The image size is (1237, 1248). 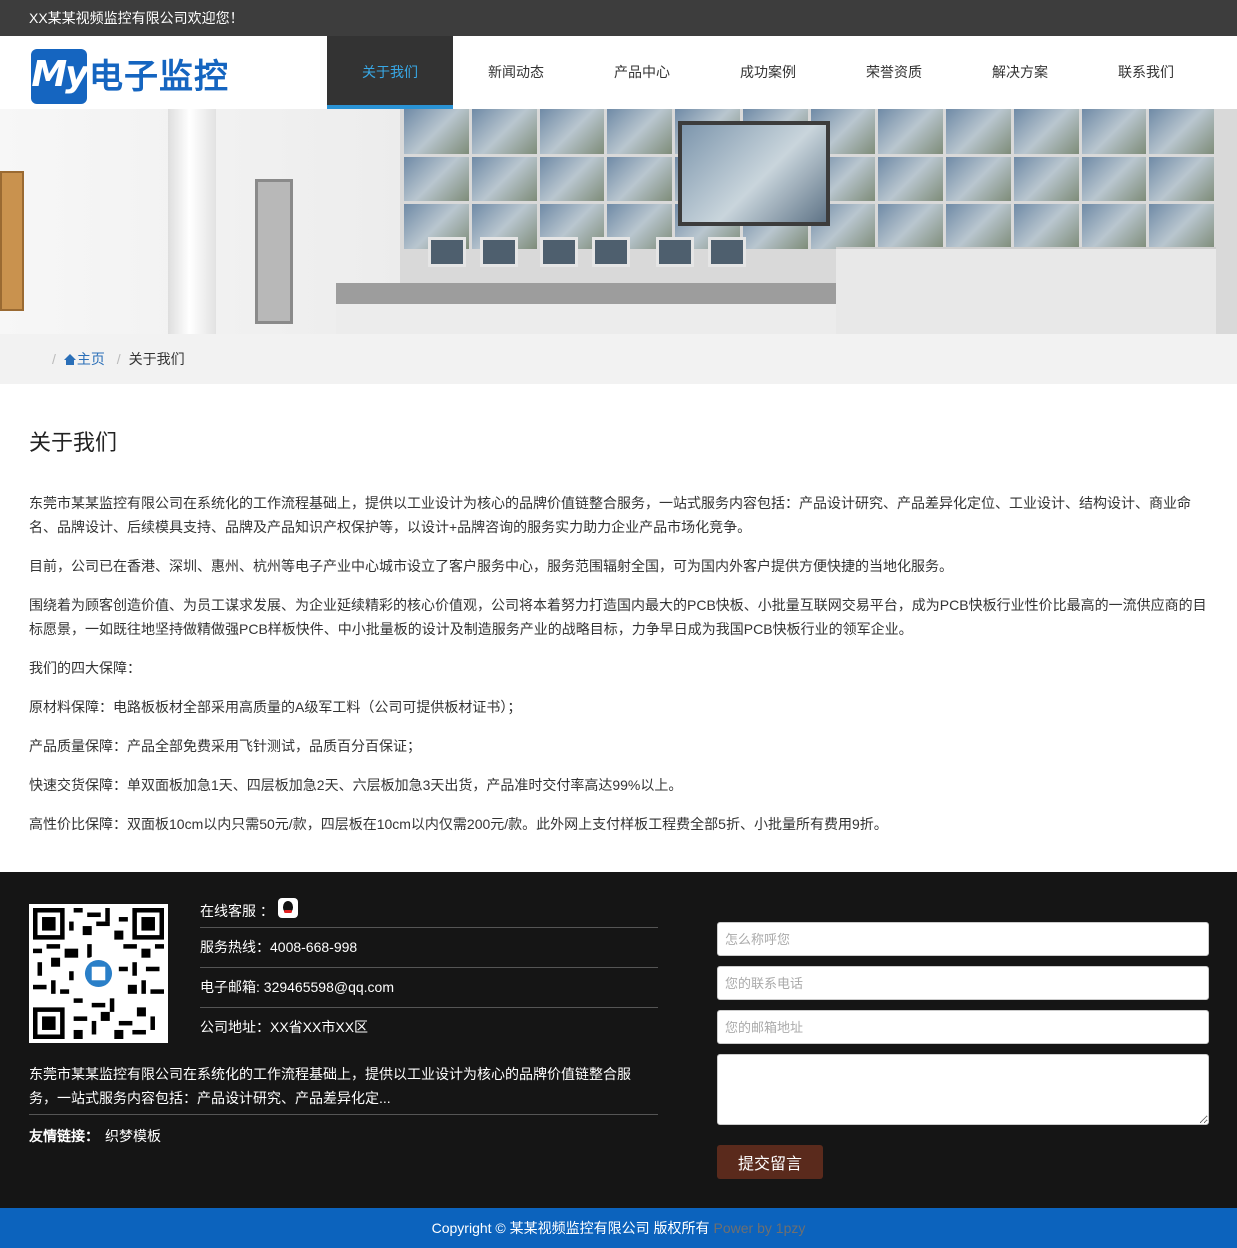 What do you see at coordinates (136, 18) in the screenshot?
I see `welcome-text: XX某某视频监控有限公司欢迎您！` at bounding box center [136, 18].